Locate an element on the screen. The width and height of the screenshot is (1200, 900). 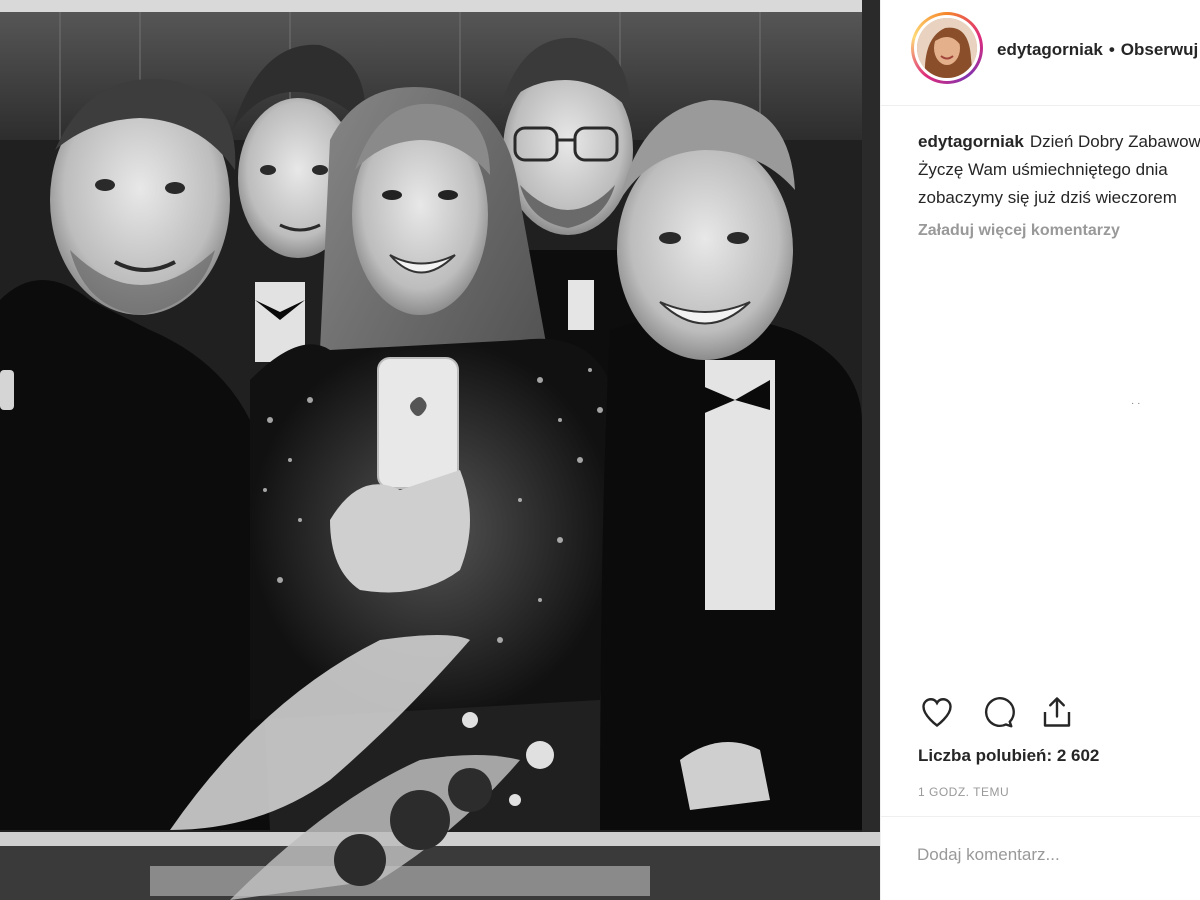
comment-box is located at coordinates (1040, 858).